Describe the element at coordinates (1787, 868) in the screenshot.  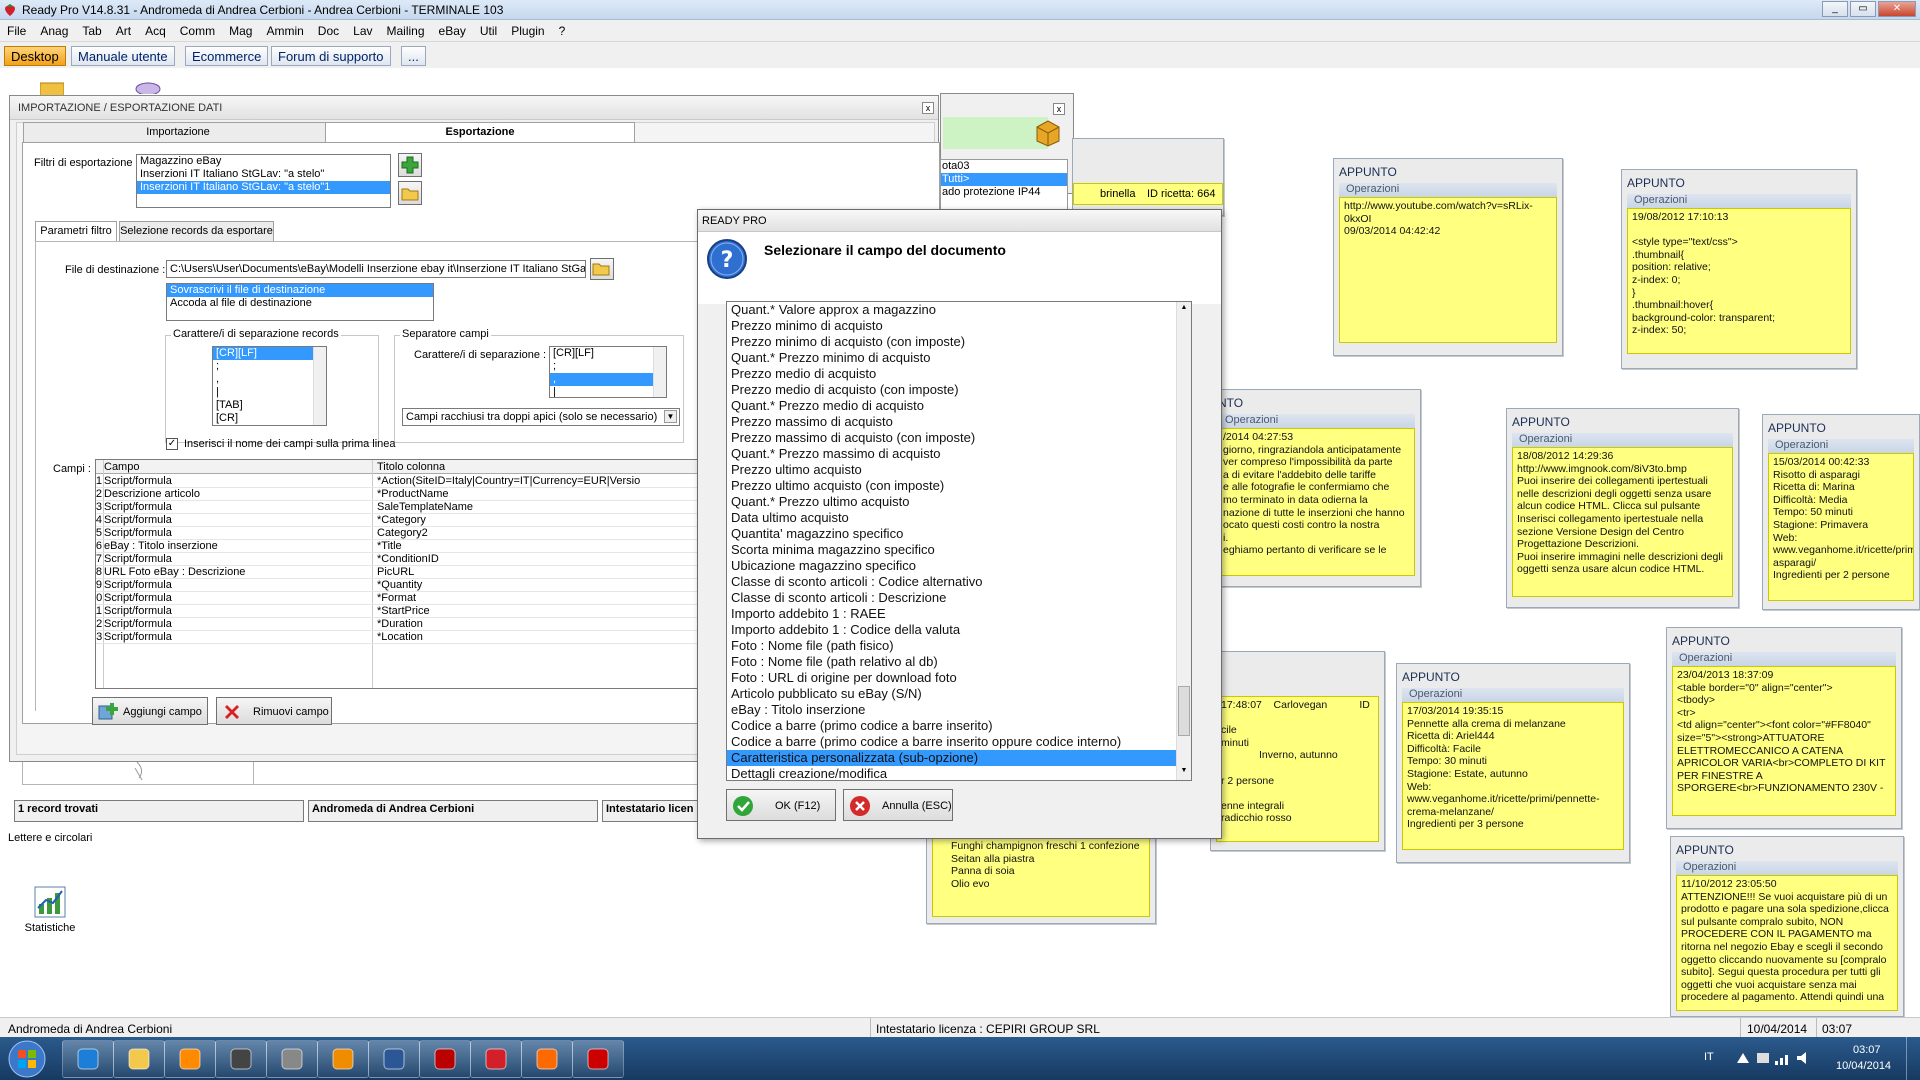
I see `note-8-operations: Operazioni` at that location.